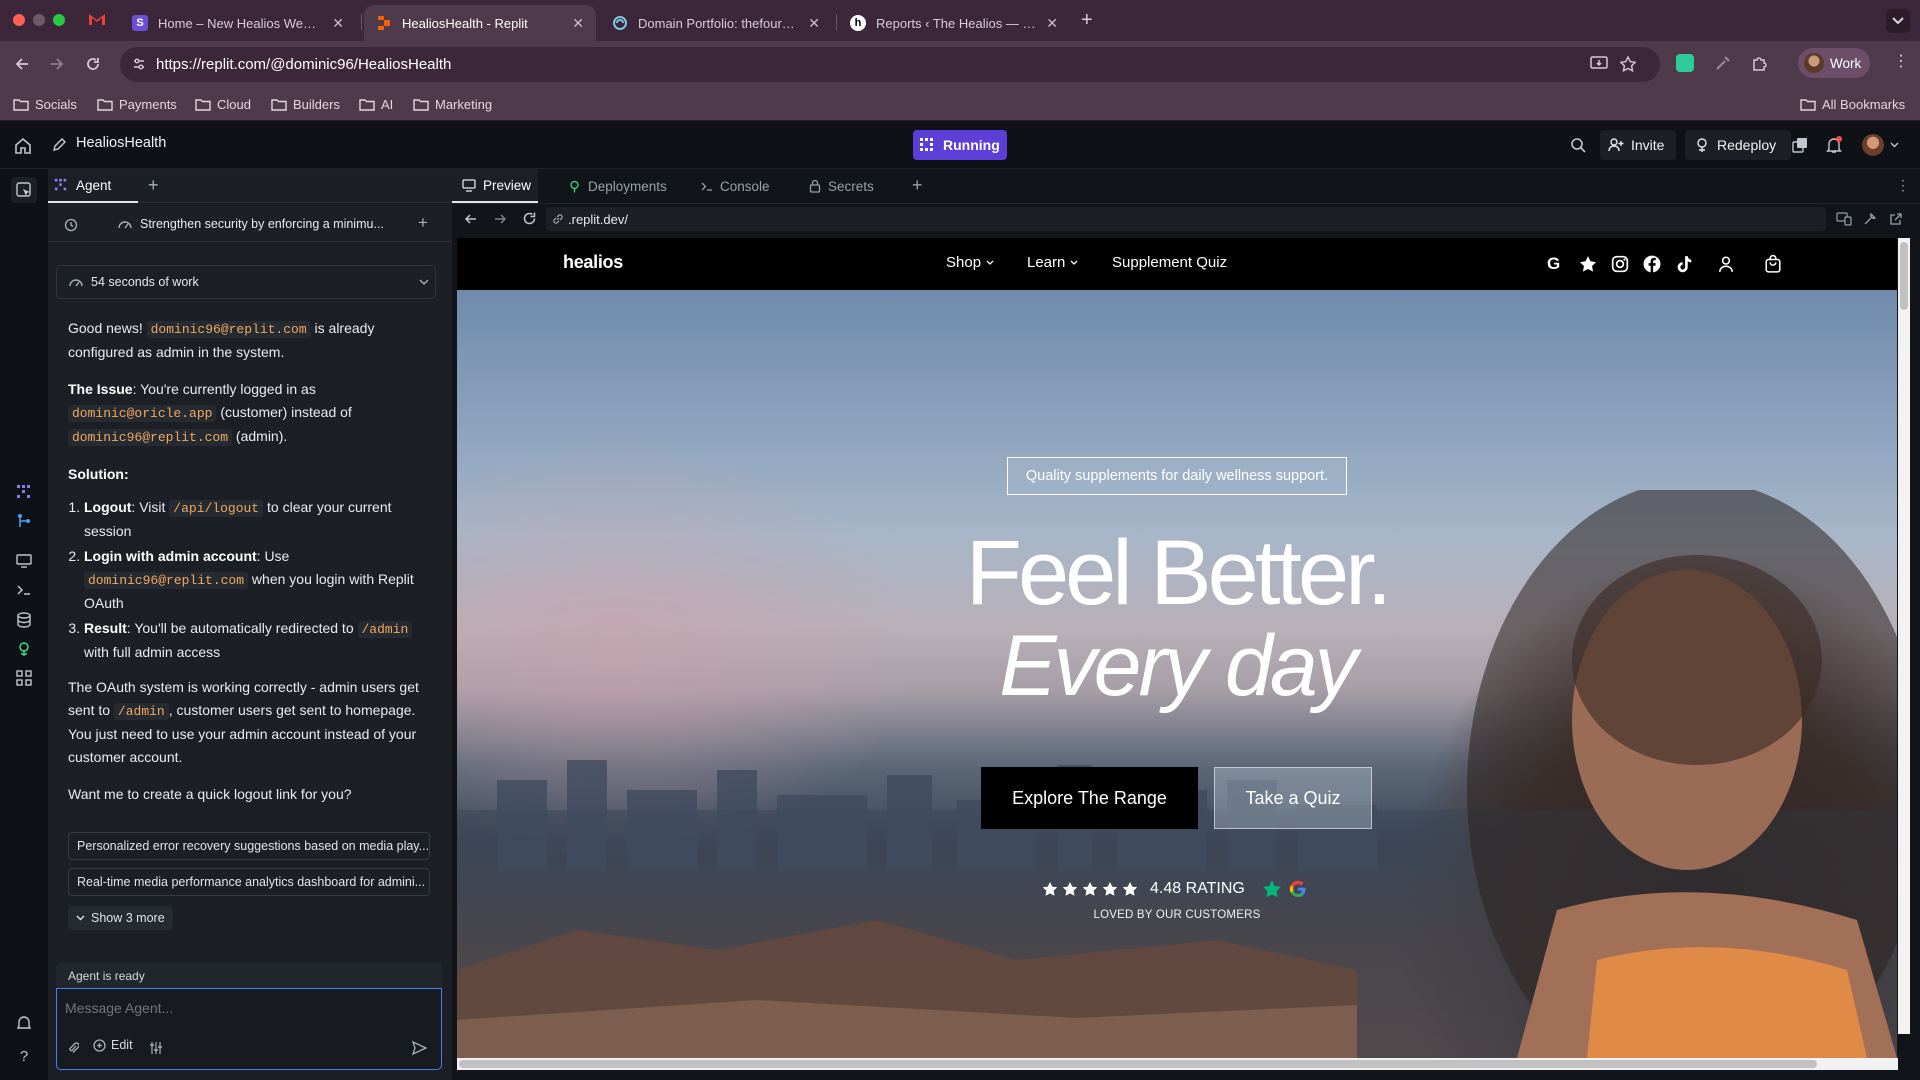 This screenshot has height=1080, width=1920. Describe the element at coordinates (45, 104) in the screenshot. I see `bookmark-folder-socials: Socials` at that location.